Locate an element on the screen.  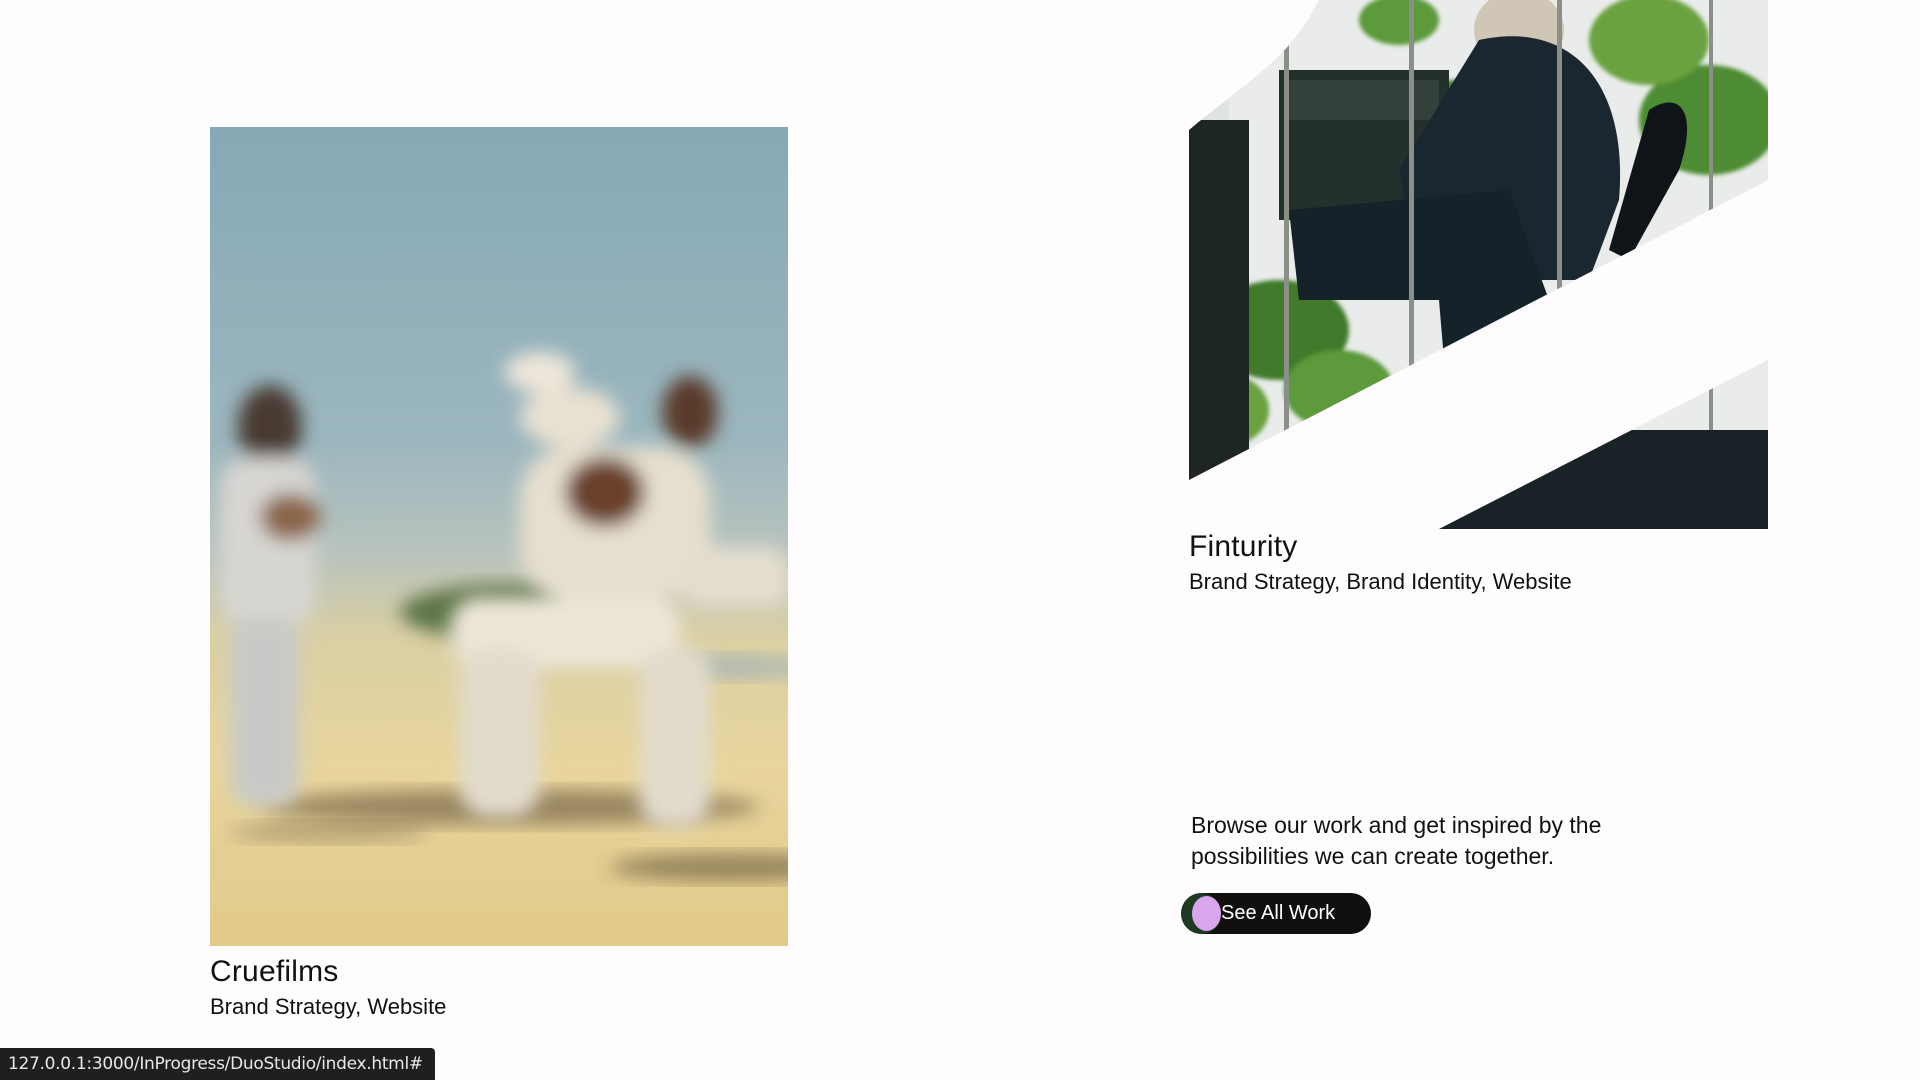
finturity-video-thumbnail is located at coordinates (1478, 264).